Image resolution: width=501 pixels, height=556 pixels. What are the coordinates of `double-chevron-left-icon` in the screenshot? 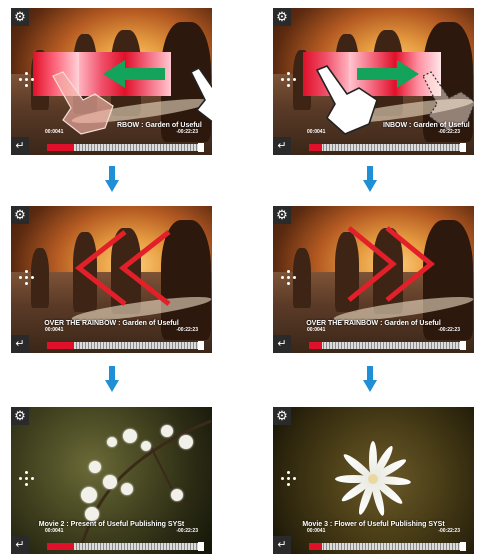 It's located at (122, 268).